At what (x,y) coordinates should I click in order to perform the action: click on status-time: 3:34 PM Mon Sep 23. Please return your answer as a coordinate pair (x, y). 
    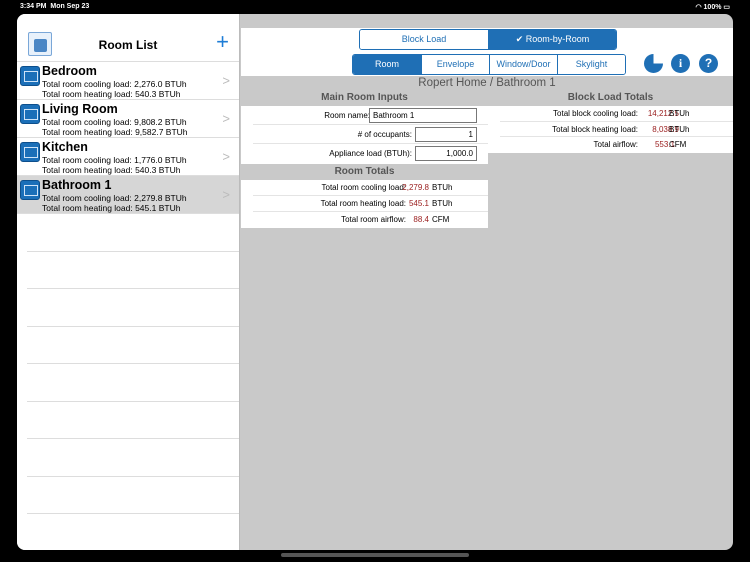
    Looking at the image, I should click on (55, 6).